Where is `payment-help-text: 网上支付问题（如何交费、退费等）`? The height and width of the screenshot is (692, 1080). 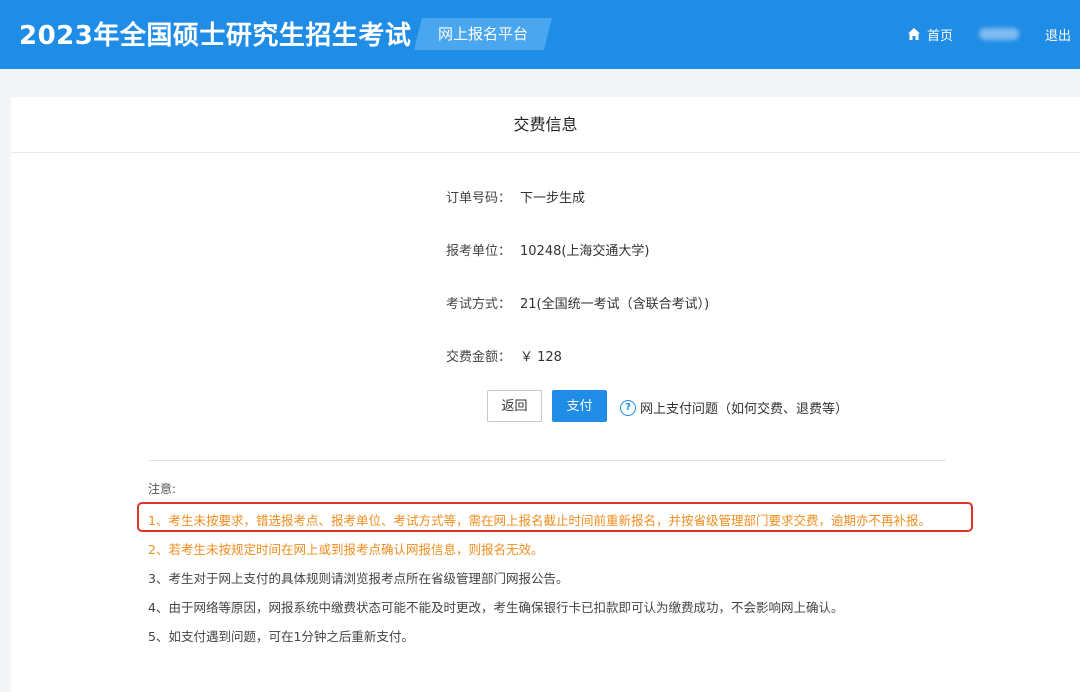 payment-help-text: 网上支付问题（如何交费、退费等） is located at coordinates (744, 409).